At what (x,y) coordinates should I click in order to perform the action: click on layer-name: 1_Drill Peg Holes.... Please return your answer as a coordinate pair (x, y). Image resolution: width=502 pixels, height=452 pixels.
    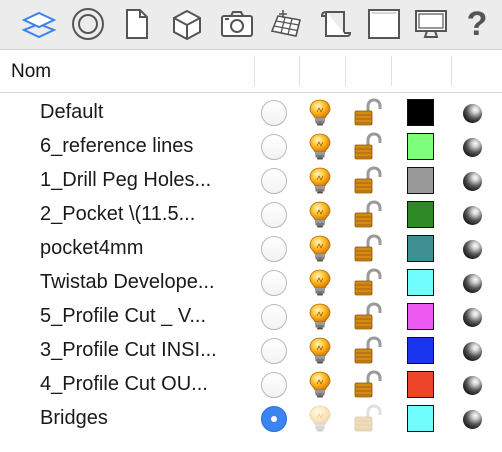
    Looking at the image, I should click on (125, 180).